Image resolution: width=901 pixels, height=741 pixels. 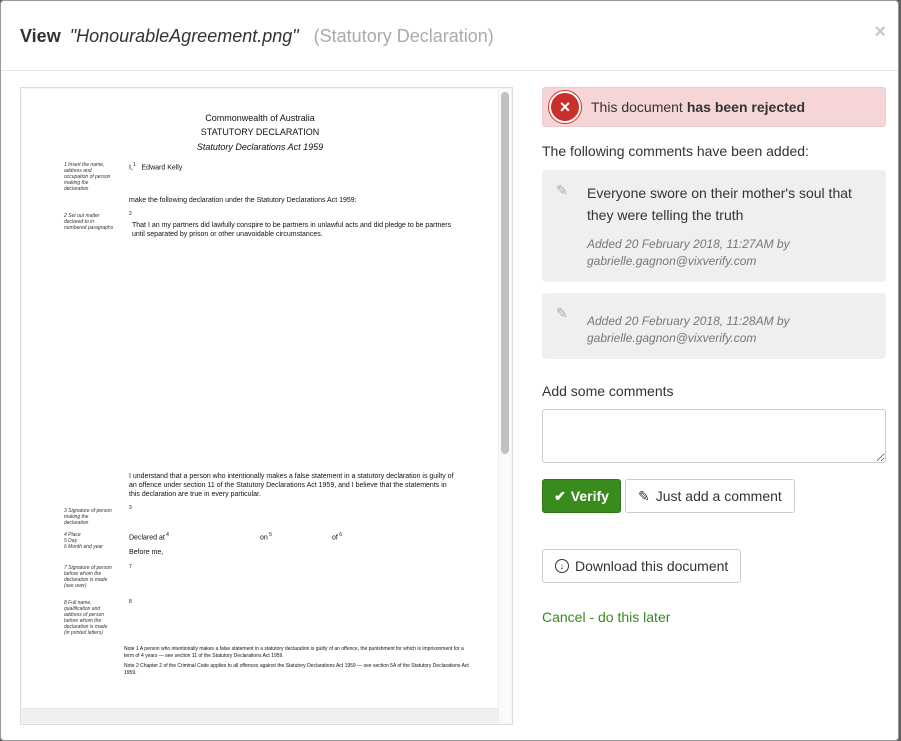 What do you see at coordinates (505, 273) in the screenshot?
I see `scrollbar-thumb` at bounding box center [505, 273].